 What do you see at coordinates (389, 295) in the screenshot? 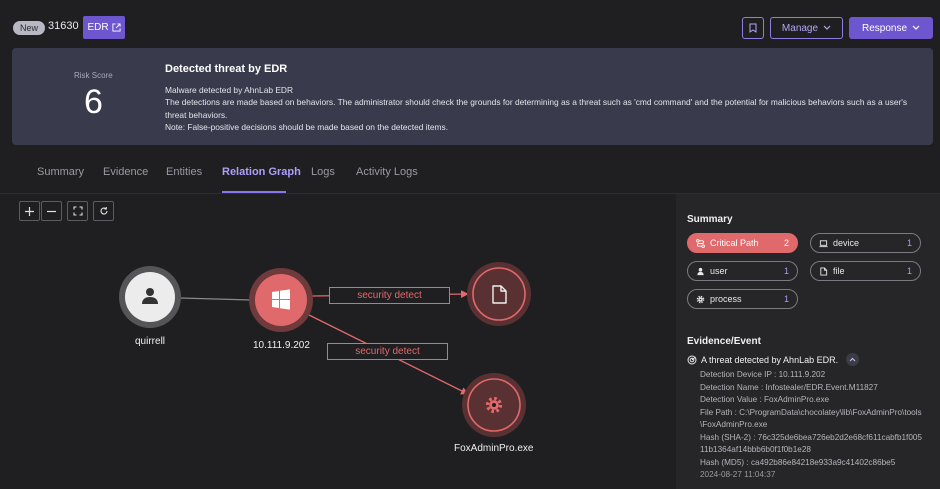
I see `edge-label-to-file: security detect` at bounding box center [389, 295].